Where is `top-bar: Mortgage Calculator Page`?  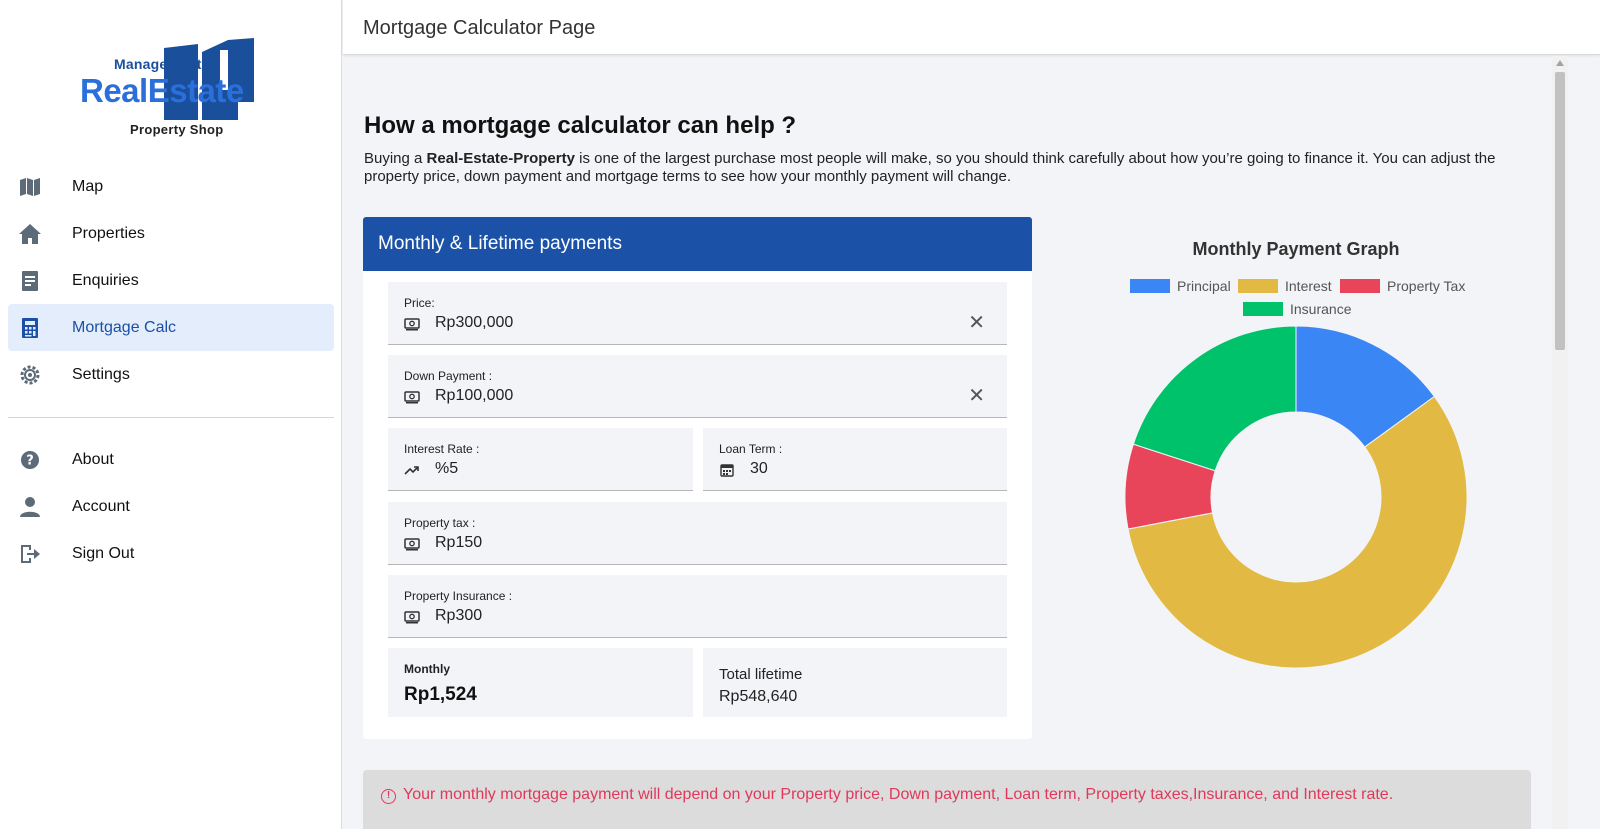 top-bar: Mortgage Calculator Page is located at coordinates (971, 27).